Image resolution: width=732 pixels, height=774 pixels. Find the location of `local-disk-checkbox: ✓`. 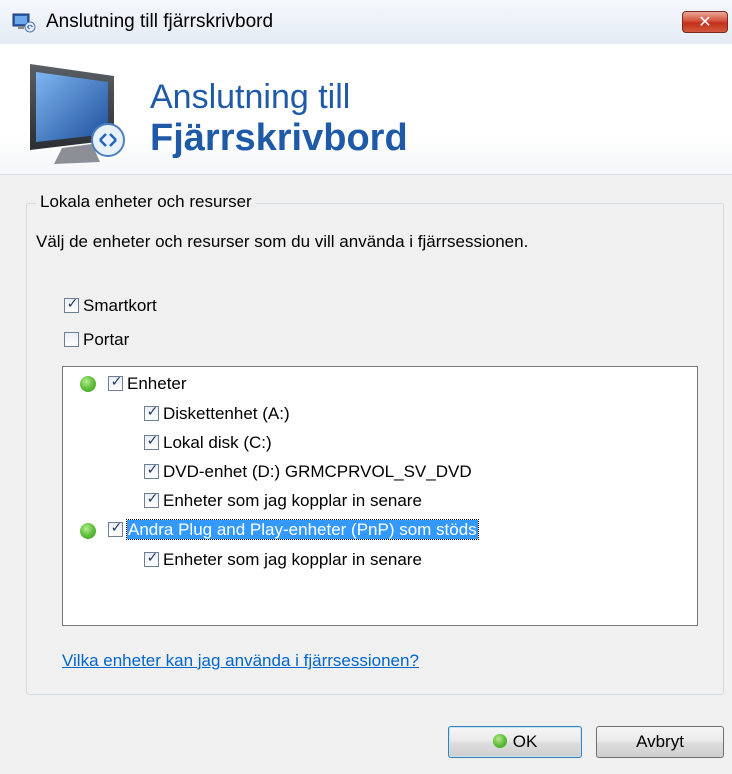

local-disk-checkbox: ✓ is located at coordinates (151, 441).